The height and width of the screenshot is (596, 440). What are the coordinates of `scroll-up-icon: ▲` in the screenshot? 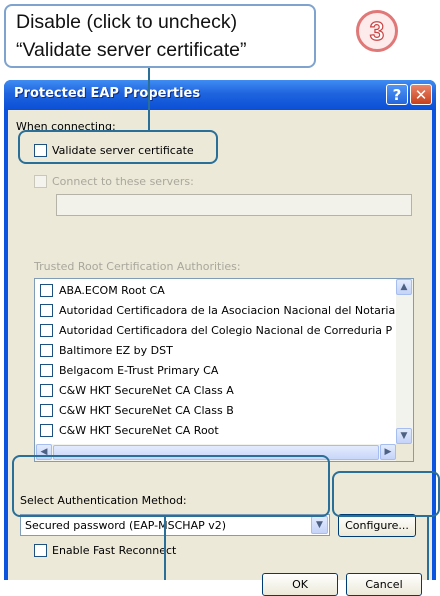 It's located at (404, 287).